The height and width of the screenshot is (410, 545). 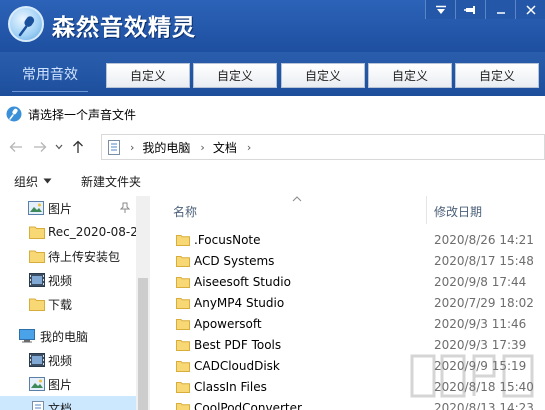 What do you see at coordinates (323, 147) in the screenshot?
I see `address-bar: › 我的电脑 › 文档 ›` at bounding box center [323, 147].